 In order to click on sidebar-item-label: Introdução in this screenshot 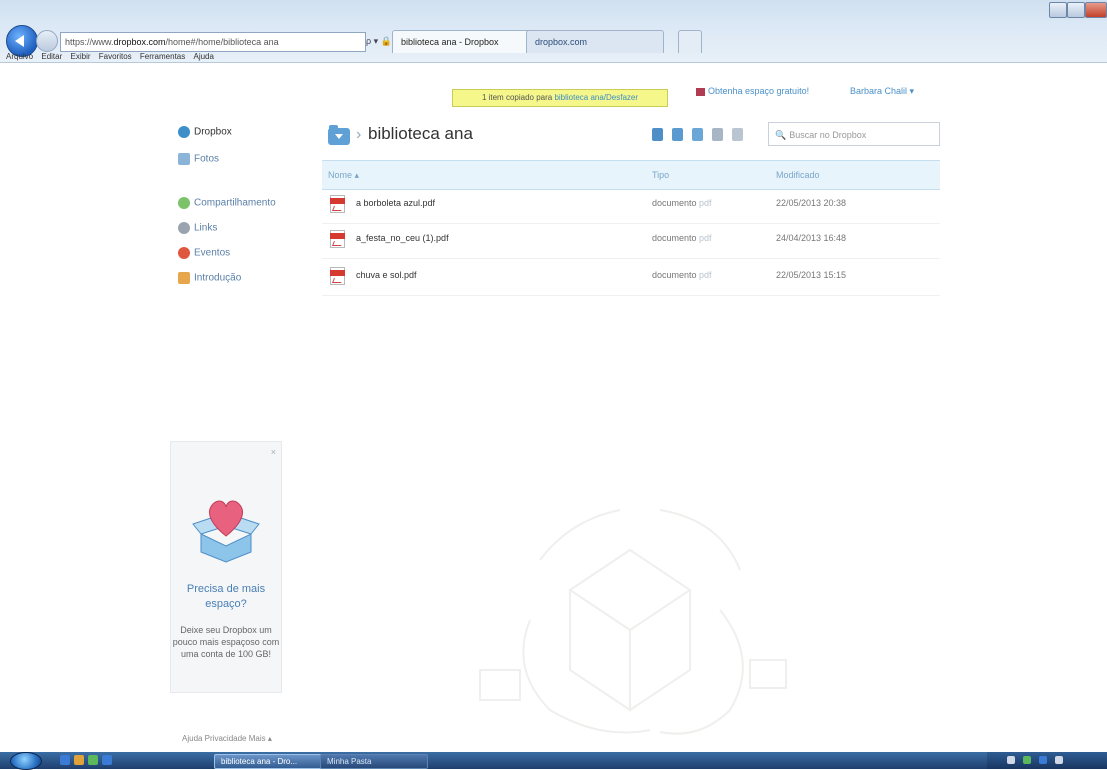, I will do `click(218, 278)`.